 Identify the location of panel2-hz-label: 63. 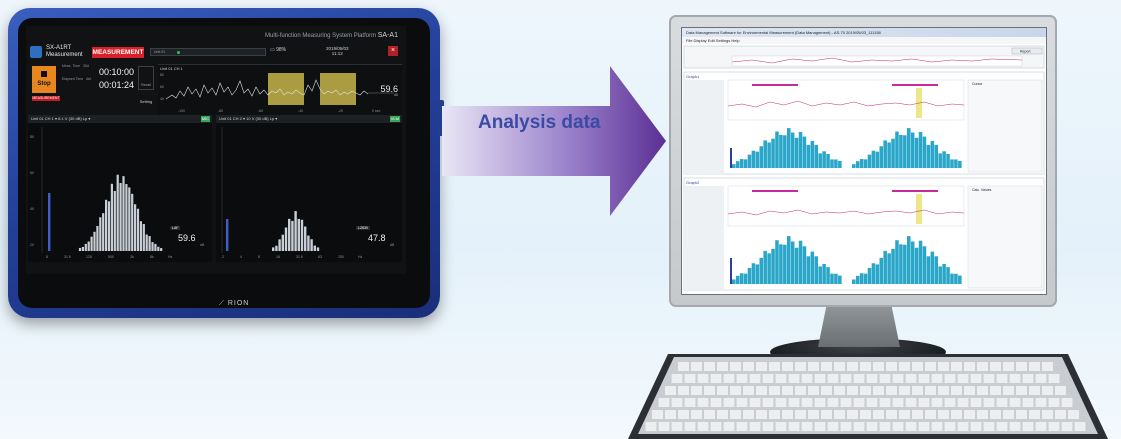
(320, 257).